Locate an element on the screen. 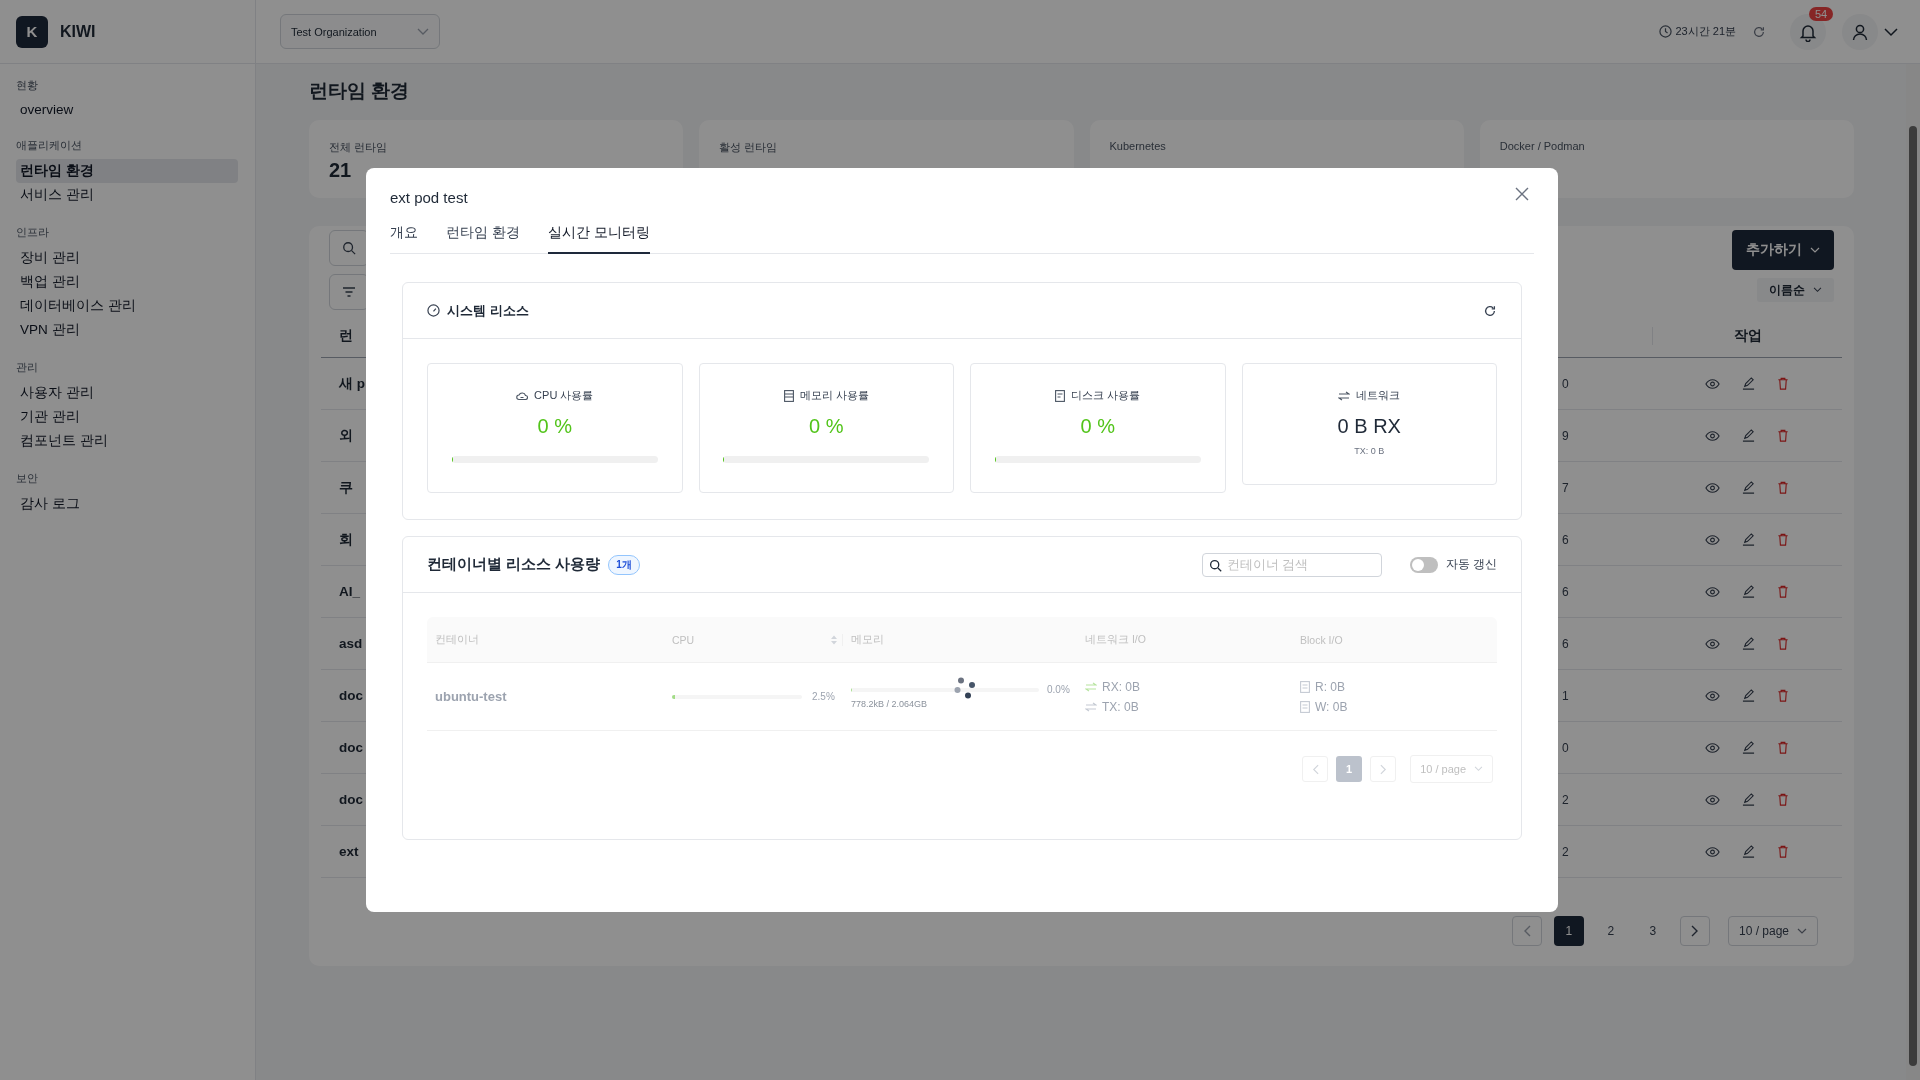 The image size is (1920, 1080). nav-item: VPN 관리 is located at coordinates (127, 330).